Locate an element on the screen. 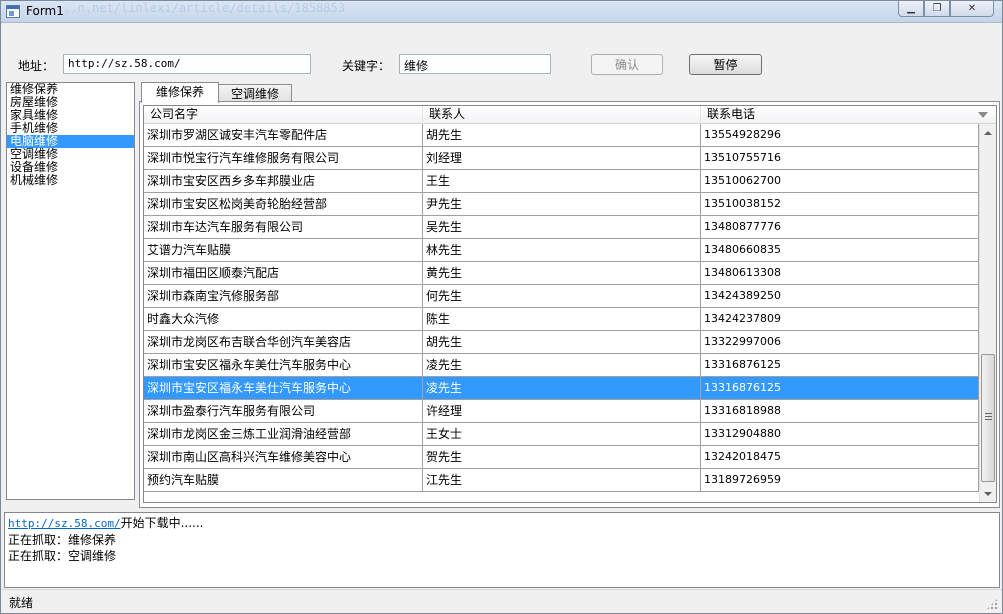 This screenshot has height=614, width=1003. table-row: 深圳市盈泰行汽车服务有限公司 许经理 13316818988 is located at coordinates (562, 411).